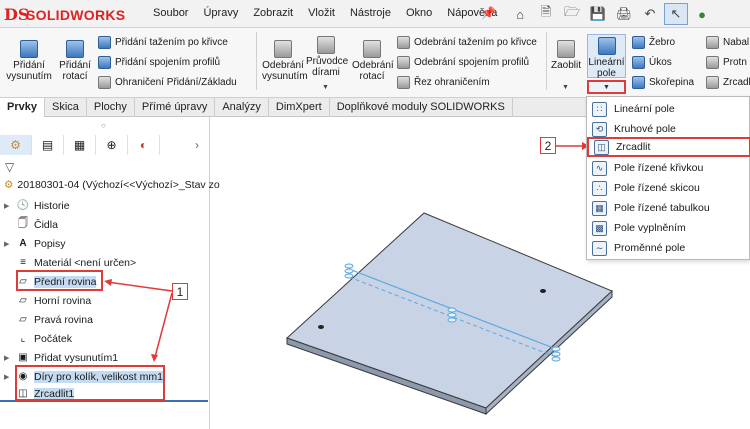 The height and width of the screenshot is (429, 750). I want to click on undo-icon: ↶, so click(650, 14).